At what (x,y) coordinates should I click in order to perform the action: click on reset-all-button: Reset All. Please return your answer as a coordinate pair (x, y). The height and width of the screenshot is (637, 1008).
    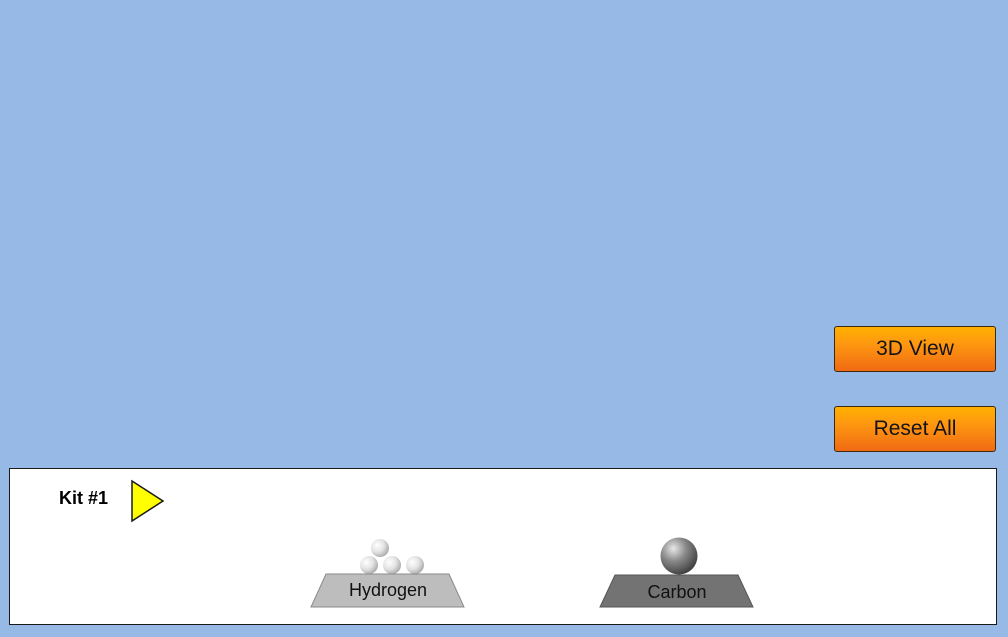
    Looking at the image, I should click on (915, 429).